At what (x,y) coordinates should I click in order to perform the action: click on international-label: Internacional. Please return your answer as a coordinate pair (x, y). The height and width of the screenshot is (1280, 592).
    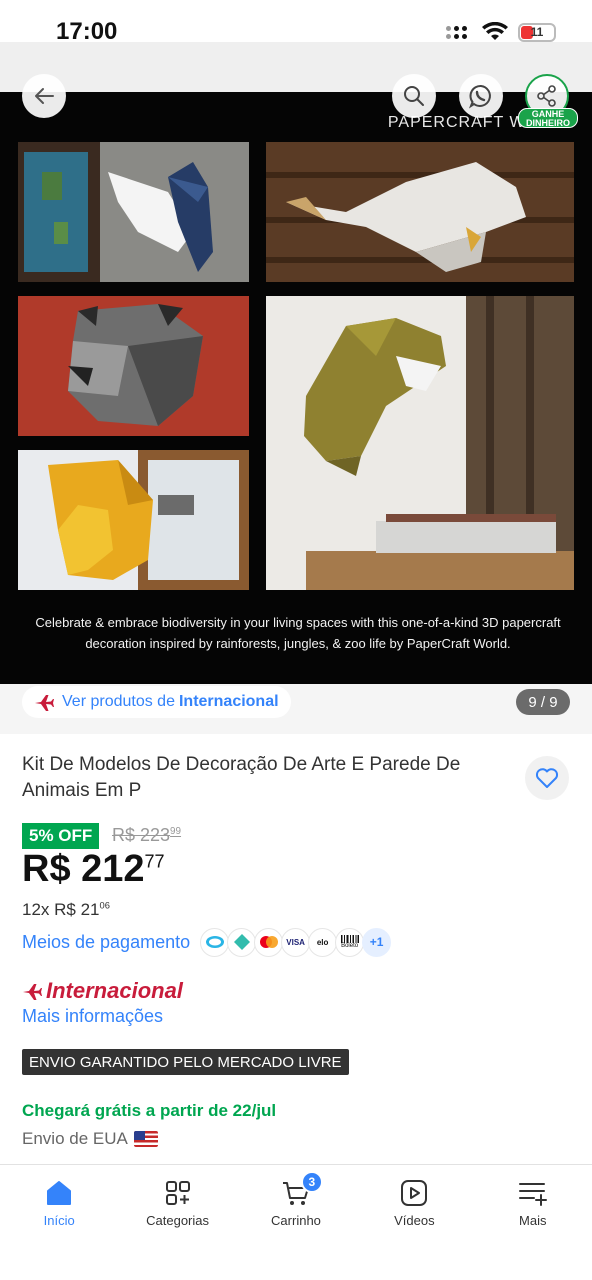
    Looking at the image, I should click on (102, 991).